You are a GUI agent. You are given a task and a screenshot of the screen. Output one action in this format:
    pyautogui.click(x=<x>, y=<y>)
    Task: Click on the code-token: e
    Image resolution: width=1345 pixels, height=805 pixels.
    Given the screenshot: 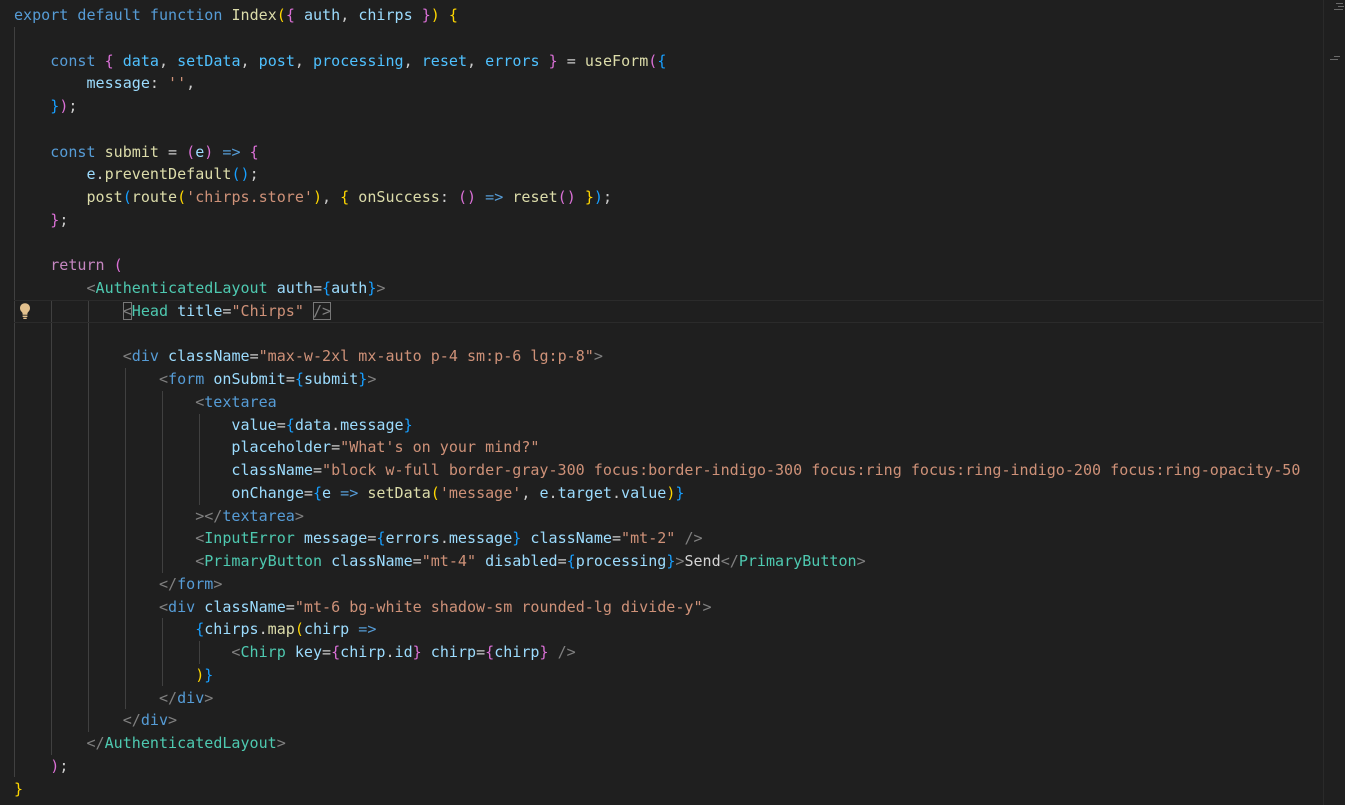 What is the action you would take?
    pyautogui.click(x=200, y=151)
    